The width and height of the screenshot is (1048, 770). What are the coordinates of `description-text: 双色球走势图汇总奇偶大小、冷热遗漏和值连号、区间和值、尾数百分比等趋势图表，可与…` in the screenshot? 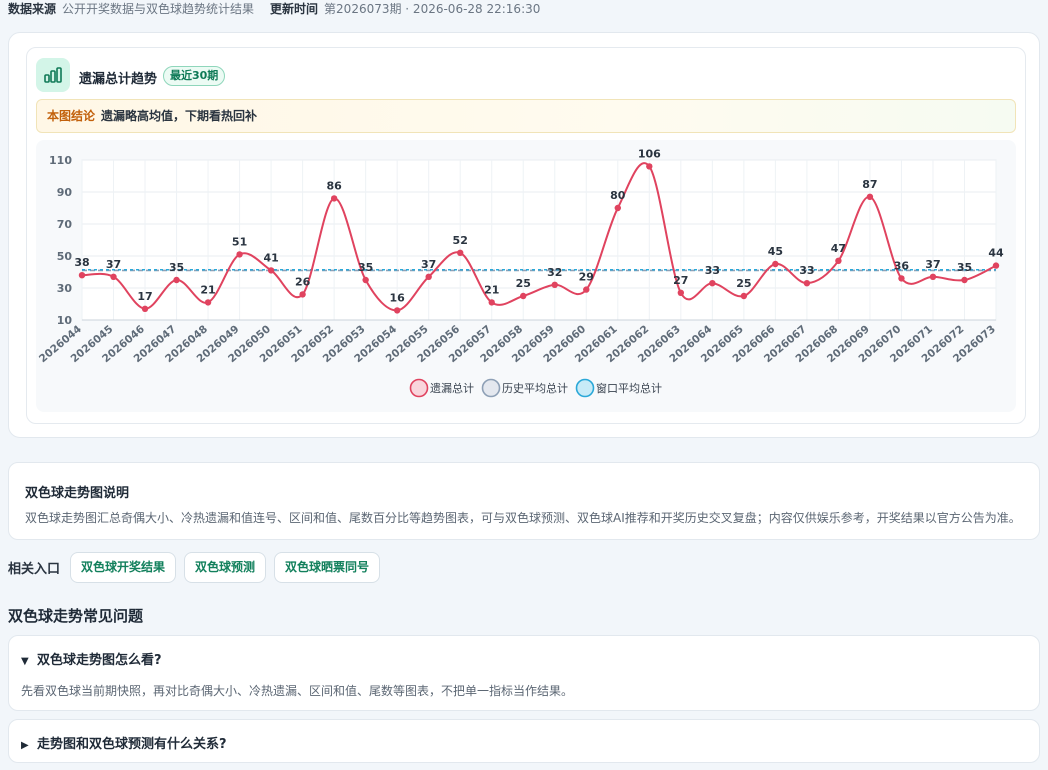 It's located at (523, 518).